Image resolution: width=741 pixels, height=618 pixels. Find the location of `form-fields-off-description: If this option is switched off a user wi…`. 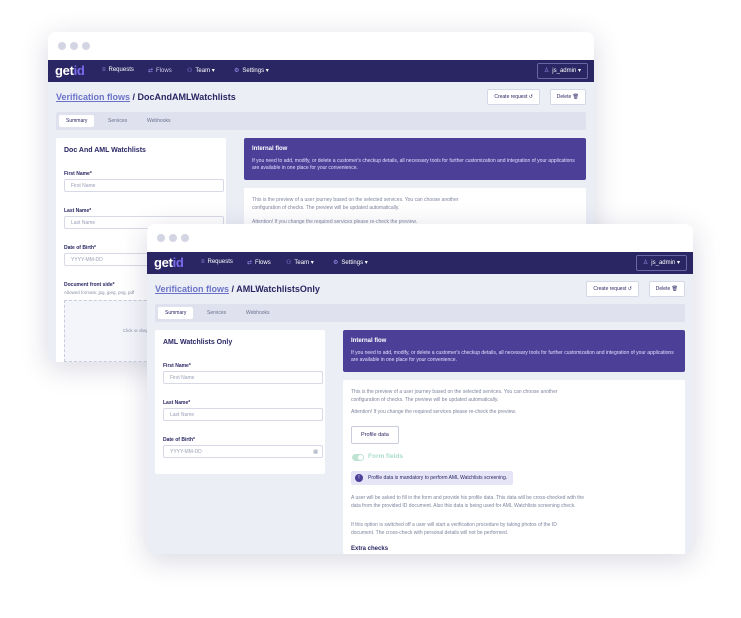

form-fields-off-description: If this option is switched off a user wi… is located at coordinates (454, 529).